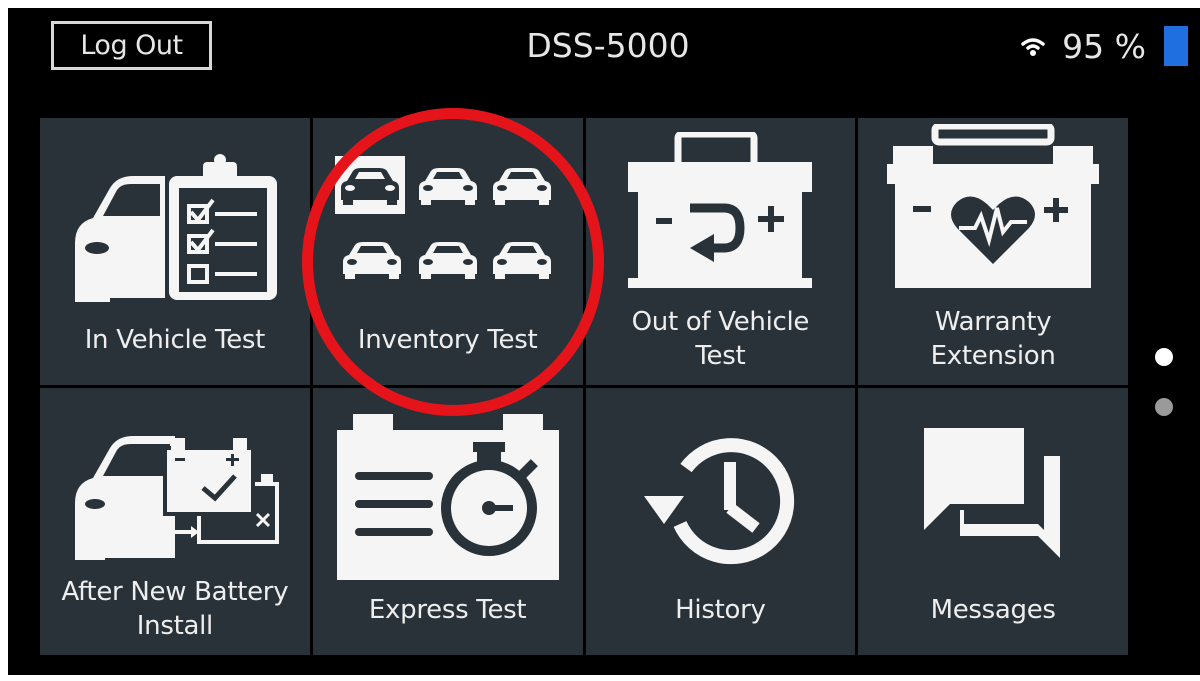  I want to click on device-title: DSS-5000, so click(608, 45).